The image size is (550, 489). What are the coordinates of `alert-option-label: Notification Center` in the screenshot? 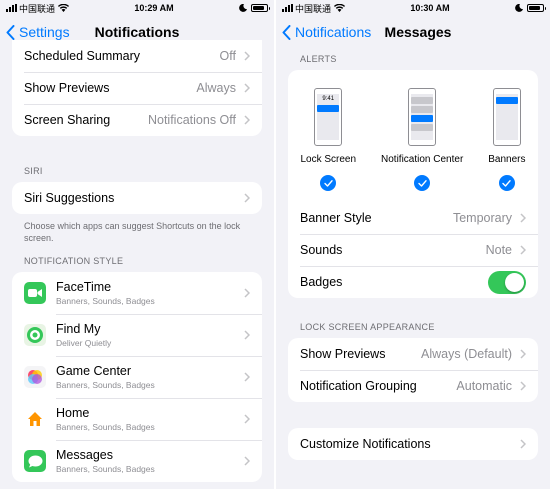 It's located at (422, 159).